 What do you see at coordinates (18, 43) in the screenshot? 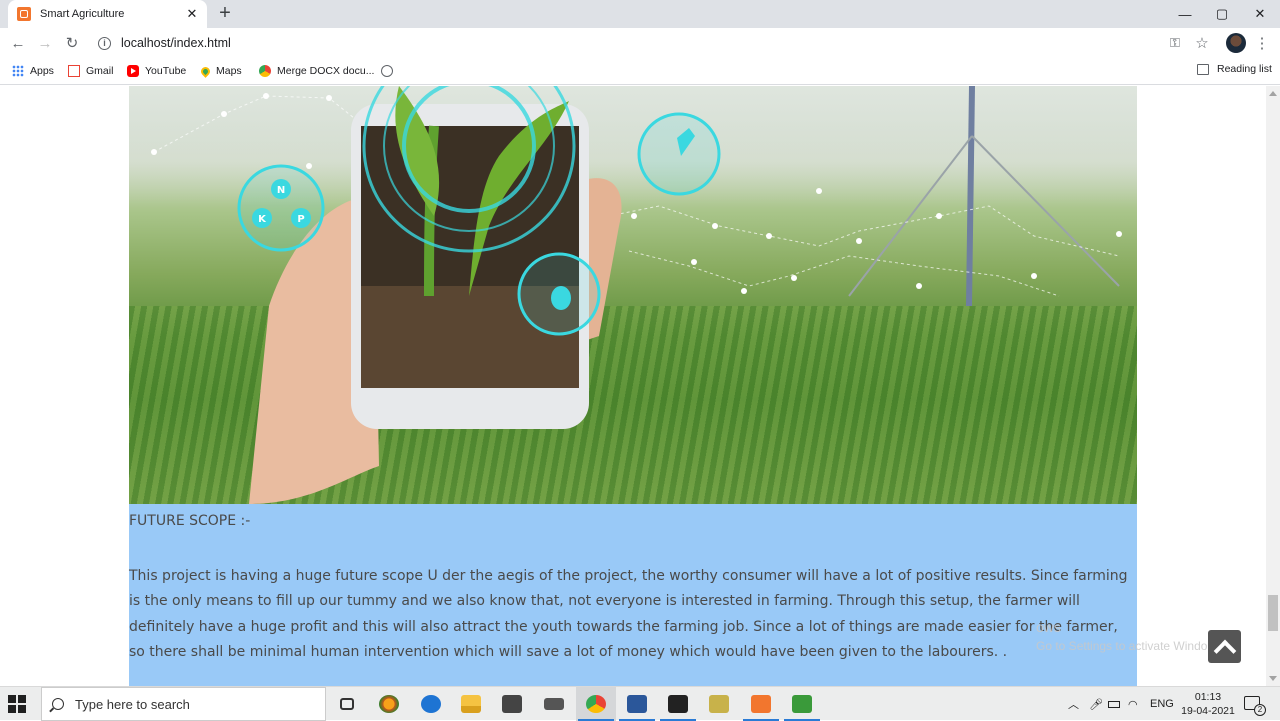
I see `back-icon: ←` at bounding box center [18, 43].